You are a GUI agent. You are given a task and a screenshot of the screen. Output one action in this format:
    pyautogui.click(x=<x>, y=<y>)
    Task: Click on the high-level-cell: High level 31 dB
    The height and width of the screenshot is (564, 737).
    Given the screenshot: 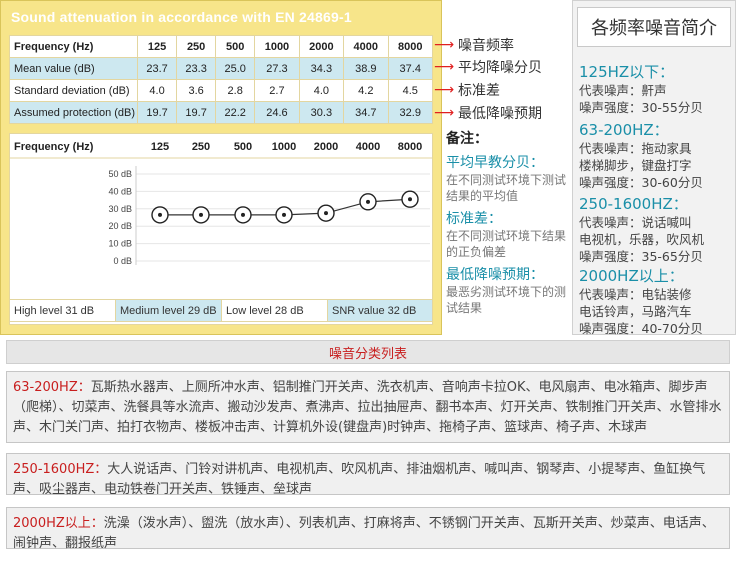 What is the action you would take?
    pyautogui.click(x=62, y=310)
    